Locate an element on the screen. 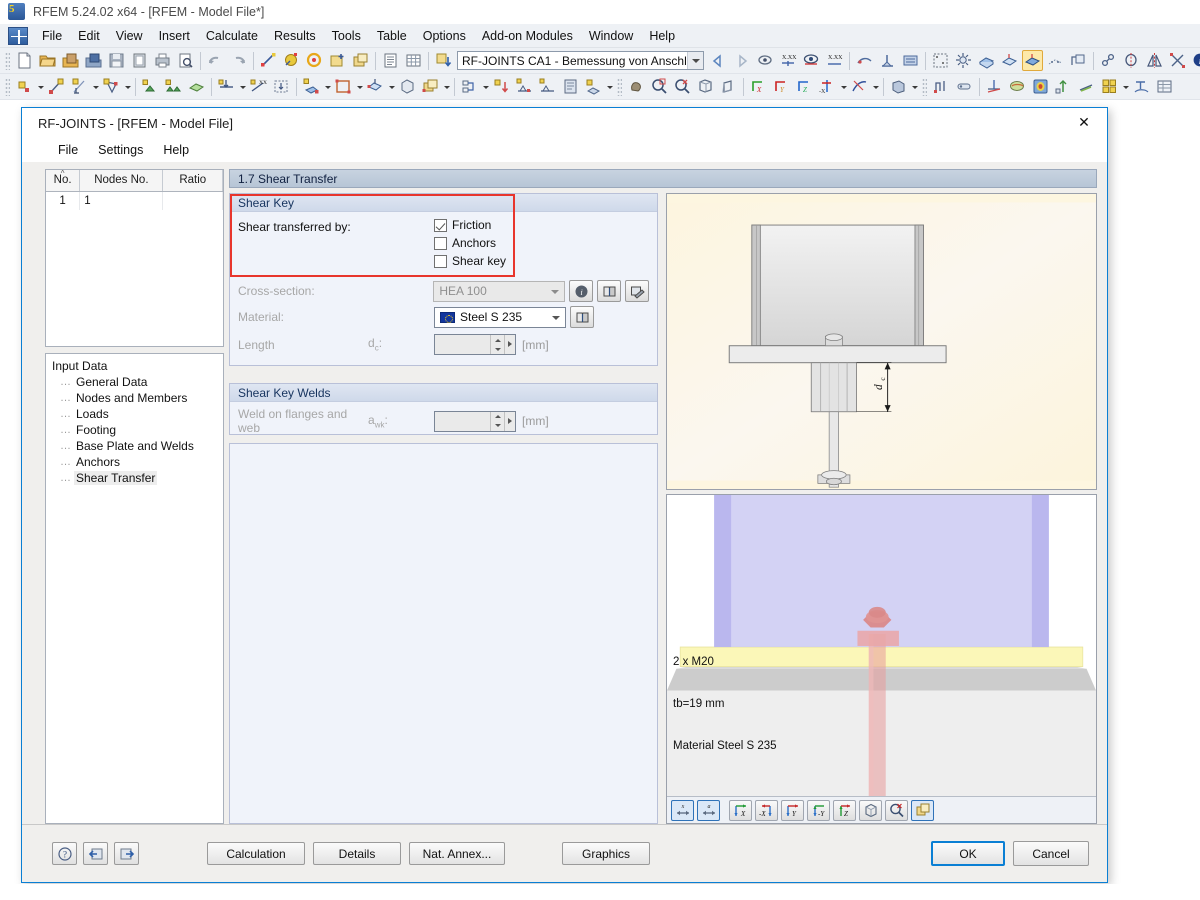 The width and height of the screenshot is (1200, 900). generate-dropdown-icon is located at coordinates (609, 87).